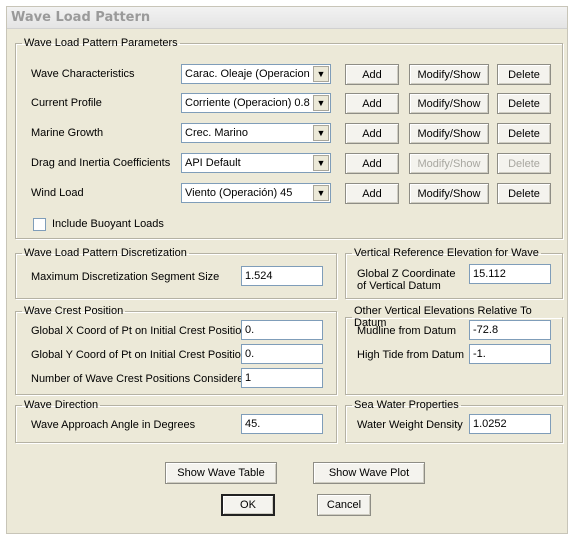 This screenshot has height=538, width=574. What do you see at coordinates (372, 133) in the screenshot?
I see `marine-growth-add-button: Add` at bounding box center [372, 133].